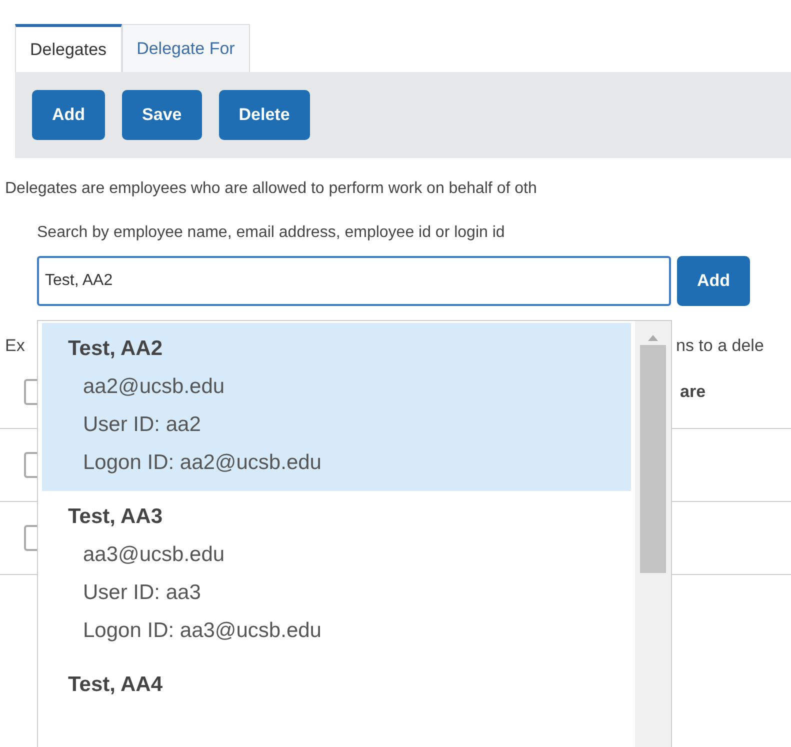 The height and width of the screenshot is (747, 791). What do you see at coordinates (653, 338) in the screenshot?
I see `scroll-up-icon` at bounding box center [653, 338].